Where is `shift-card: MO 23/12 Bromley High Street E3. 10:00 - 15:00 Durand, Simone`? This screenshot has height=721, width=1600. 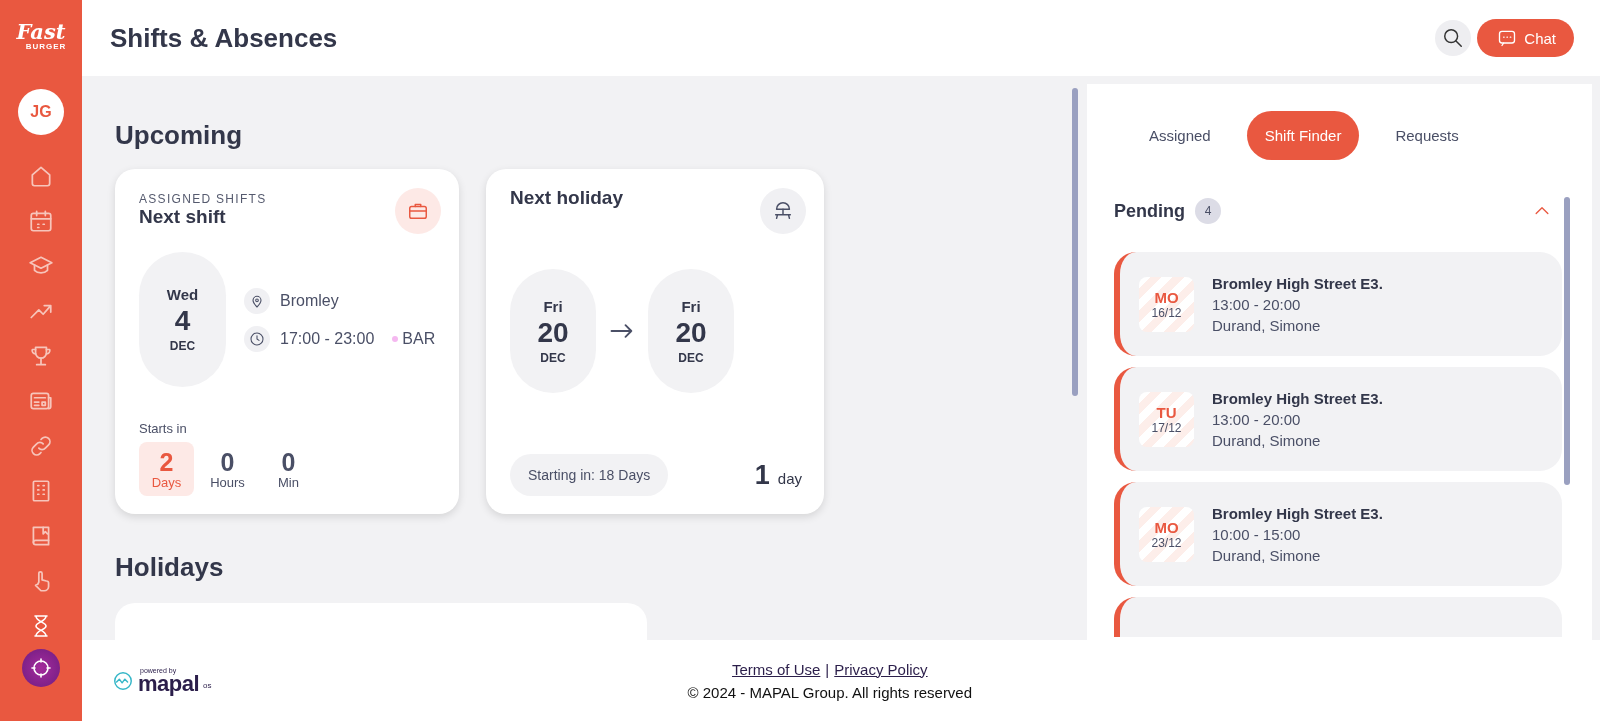 shift-card: MO 23/12 Bromley High Street E3. 10:00 - 15:00 Durand, Simone is located at coordinates (1338, 534).